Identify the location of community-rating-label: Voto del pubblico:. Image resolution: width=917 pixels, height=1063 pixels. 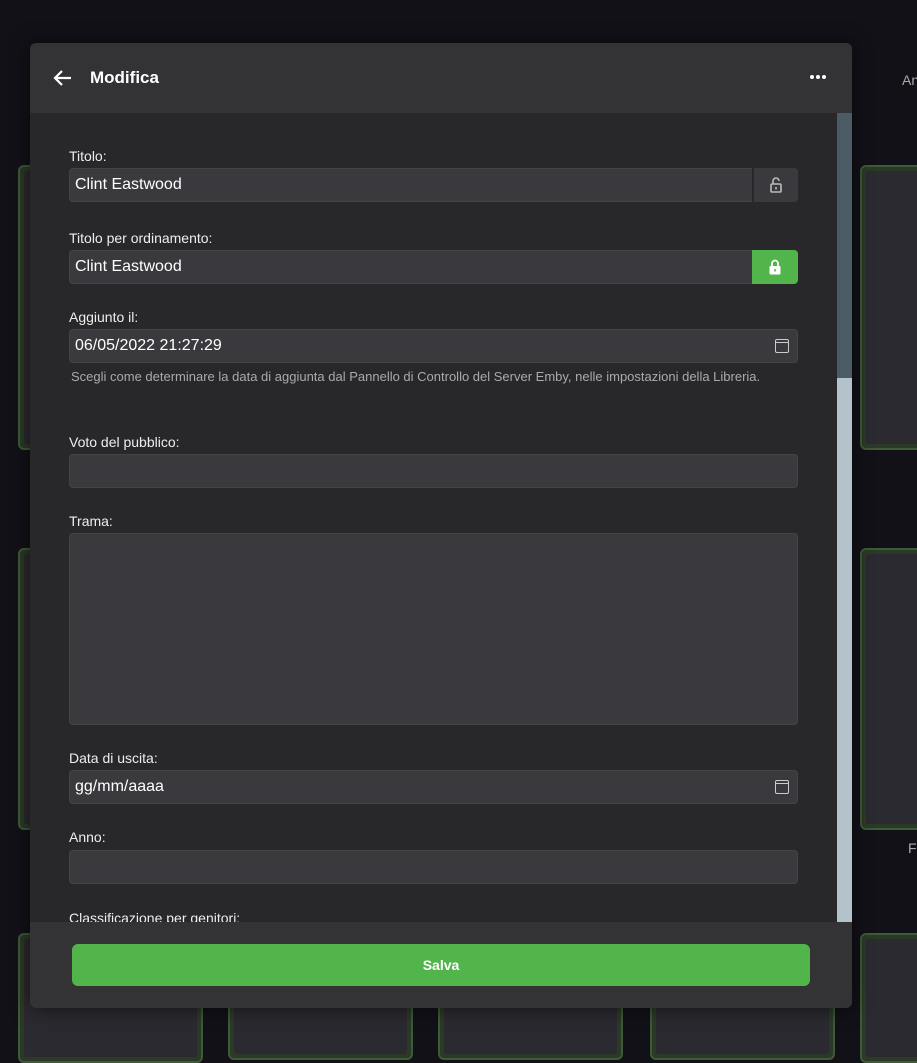
(124, 442).